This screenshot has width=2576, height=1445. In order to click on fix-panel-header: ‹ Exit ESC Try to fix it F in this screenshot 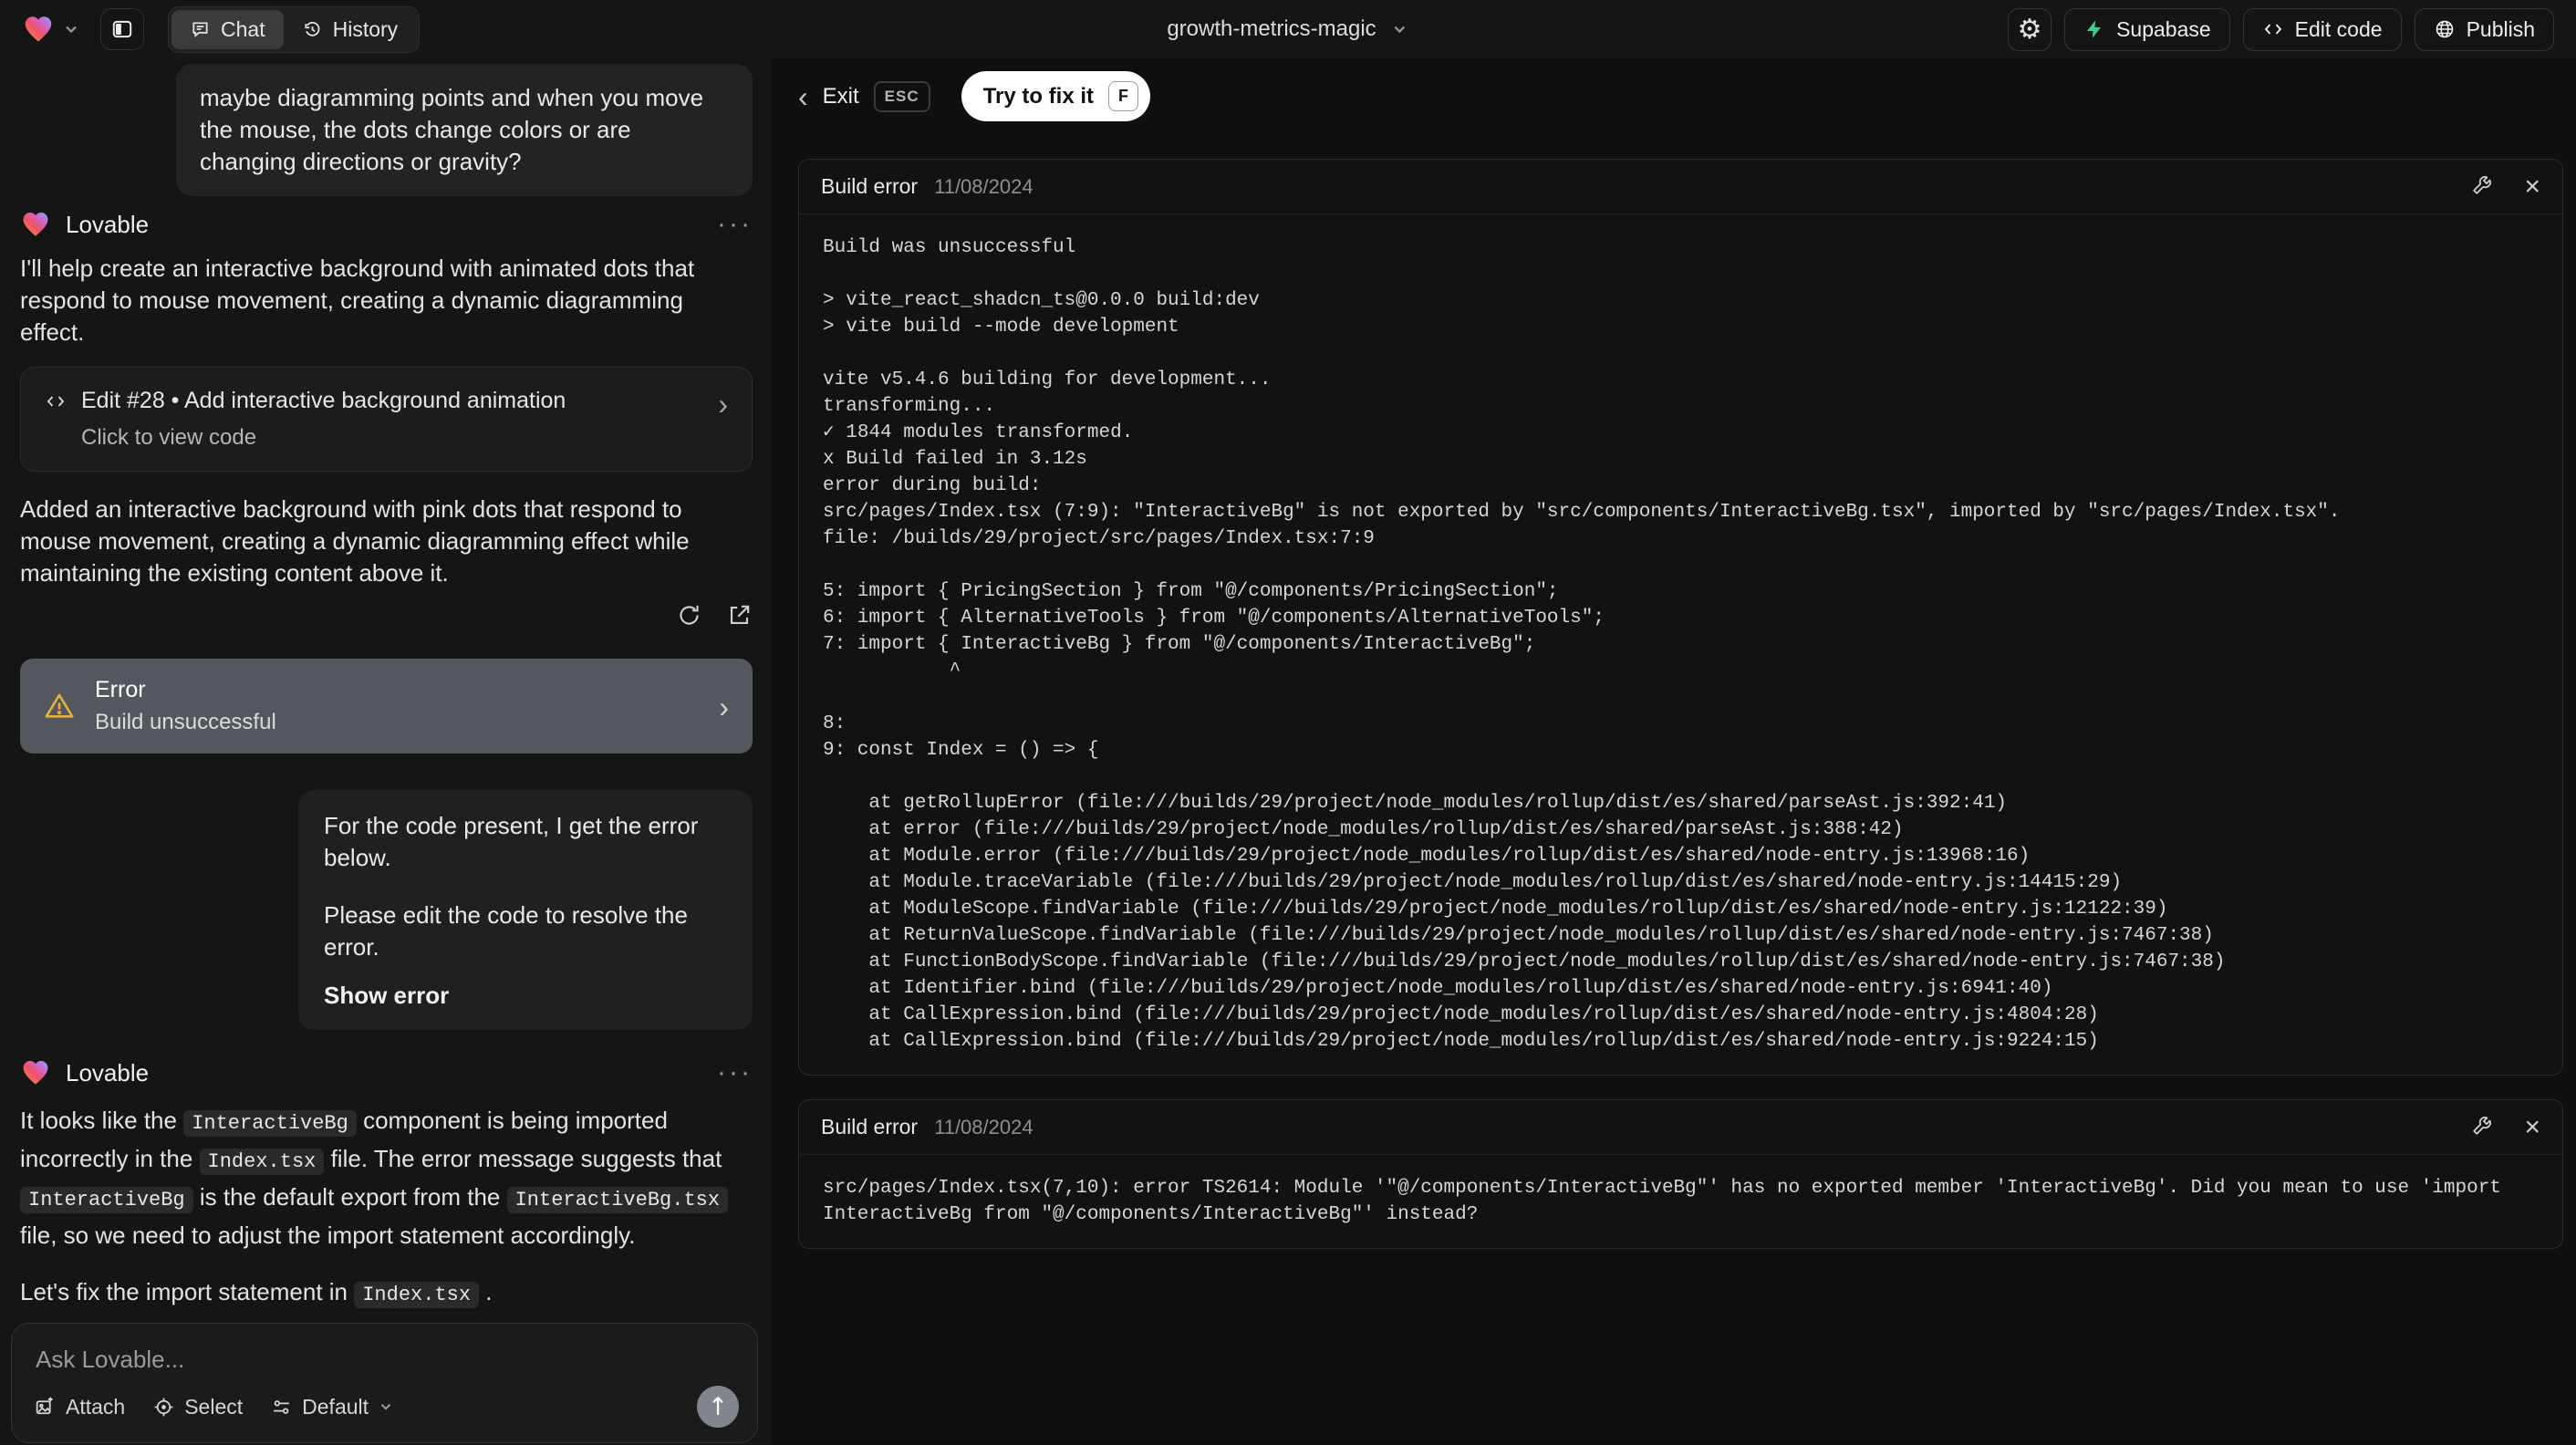, I will do `click(974, 96)`.